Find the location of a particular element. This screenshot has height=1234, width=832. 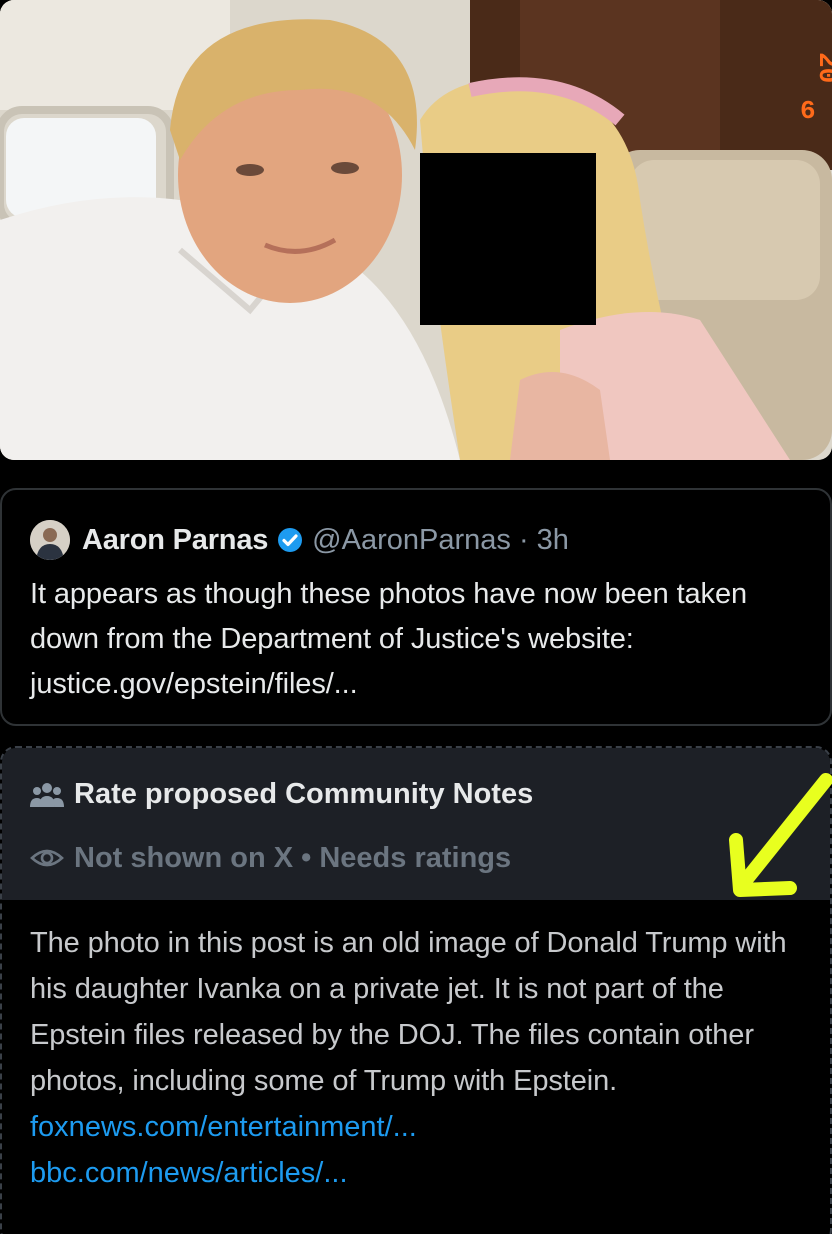

people-icon is located at coordinates (47, 794).